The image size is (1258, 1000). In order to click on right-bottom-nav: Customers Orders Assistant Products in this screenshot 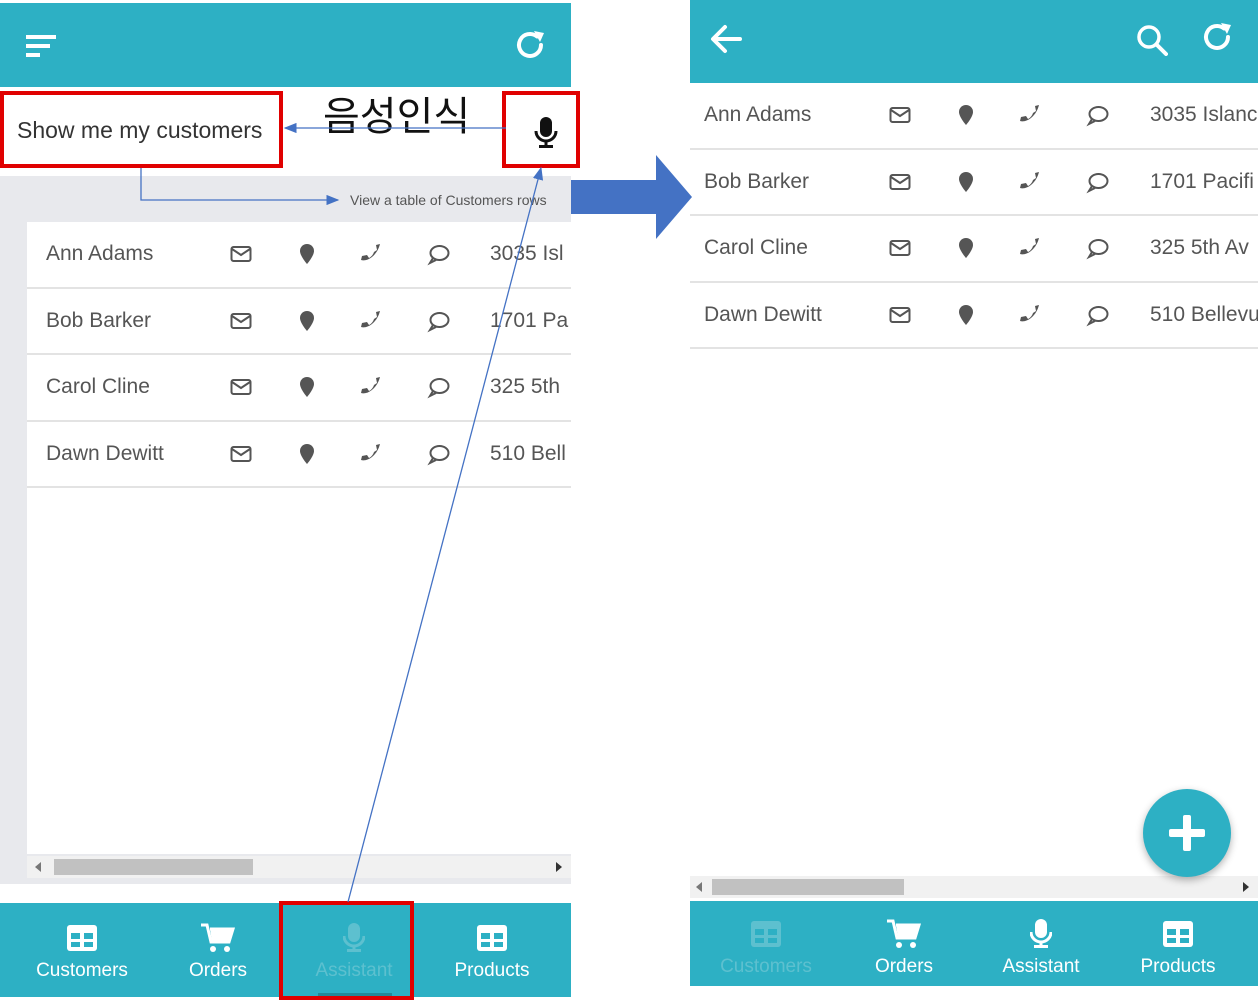, I will do `click(974, 943)`.